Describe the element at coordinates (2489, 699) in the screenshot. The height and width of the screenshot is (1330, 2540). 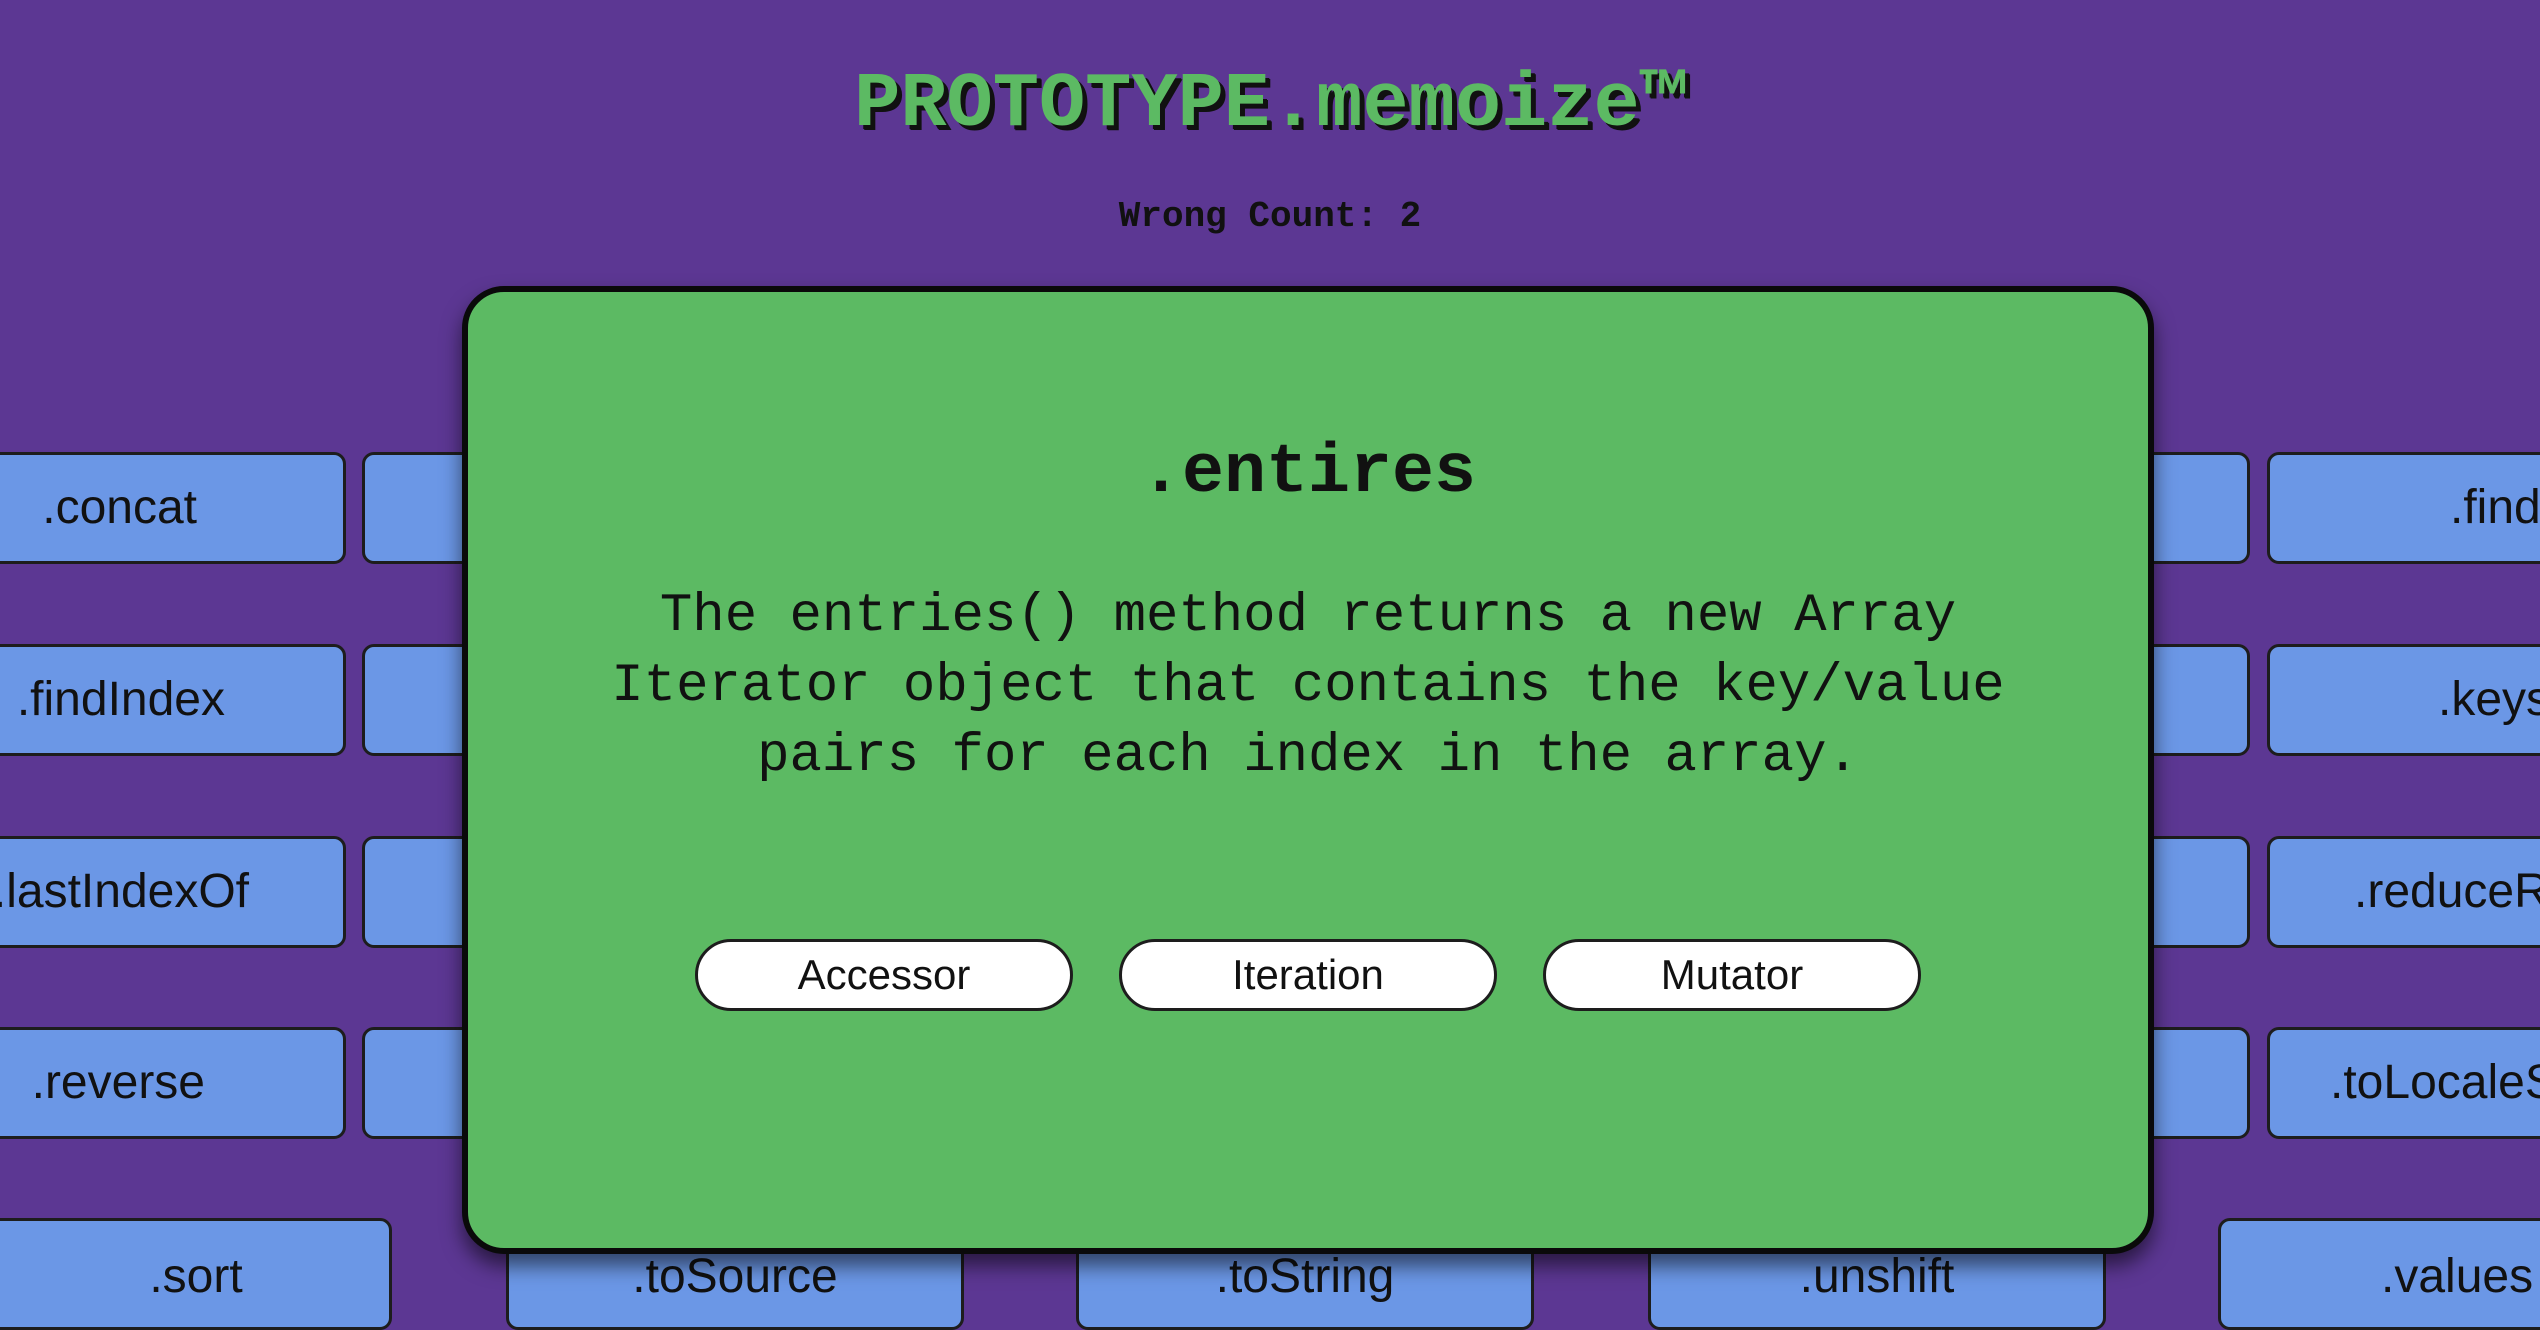
I see `method-card-label: .keys` at that location.